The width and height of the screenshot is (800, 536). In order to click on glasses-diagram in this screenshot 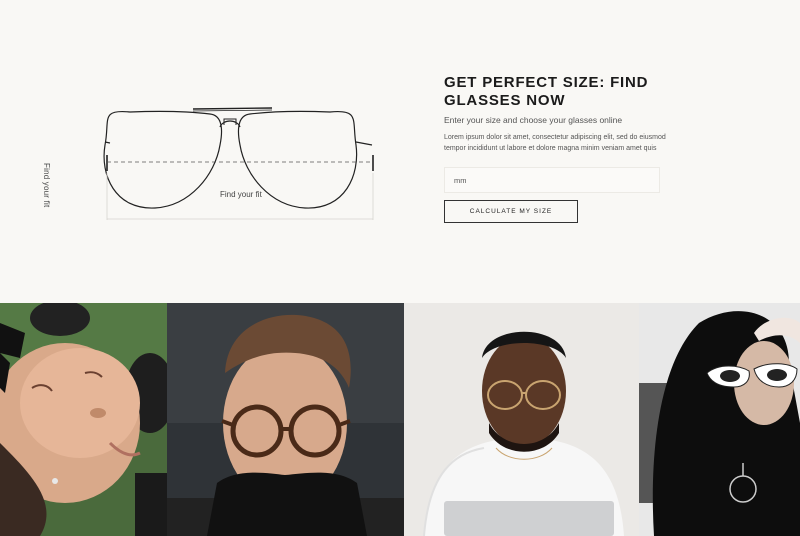, I will do `click(225, 165)`.